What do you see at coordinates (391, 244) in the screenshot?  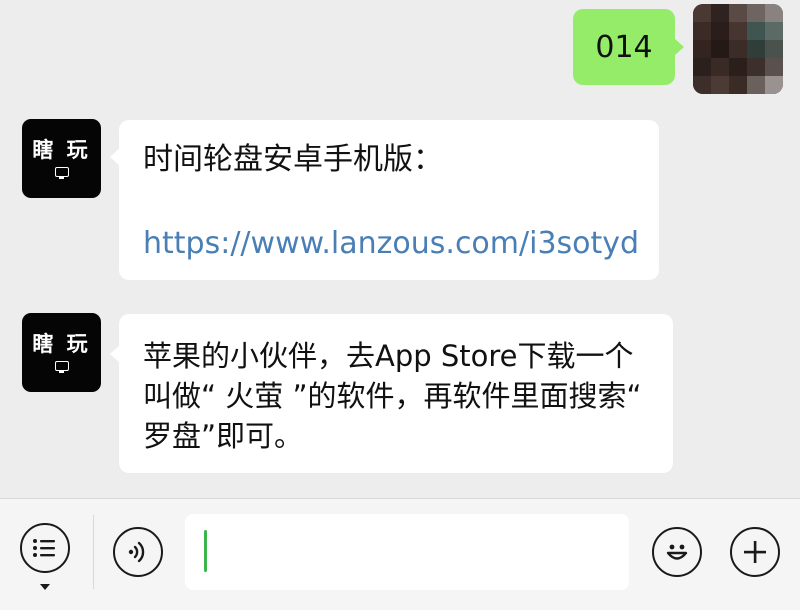 I see `download-link: https://www.lanzous.com/i3sotyd` at bounding box center [391, 244].